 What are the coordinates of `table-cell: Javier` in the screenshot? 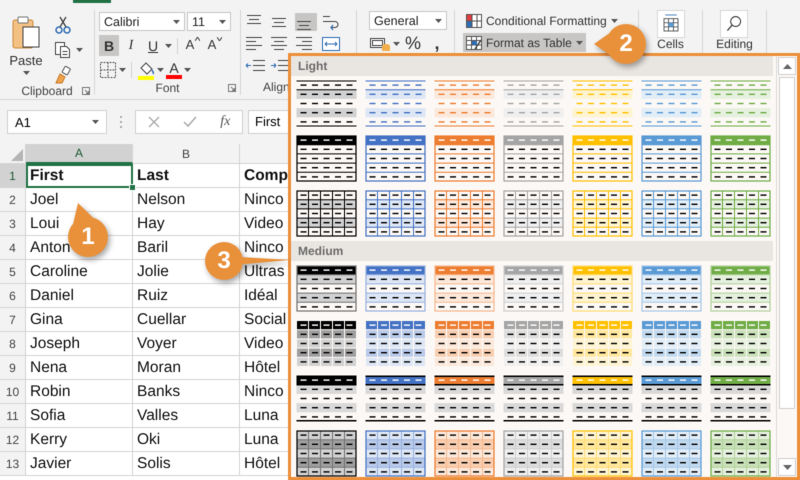 It's located at (79, 464).